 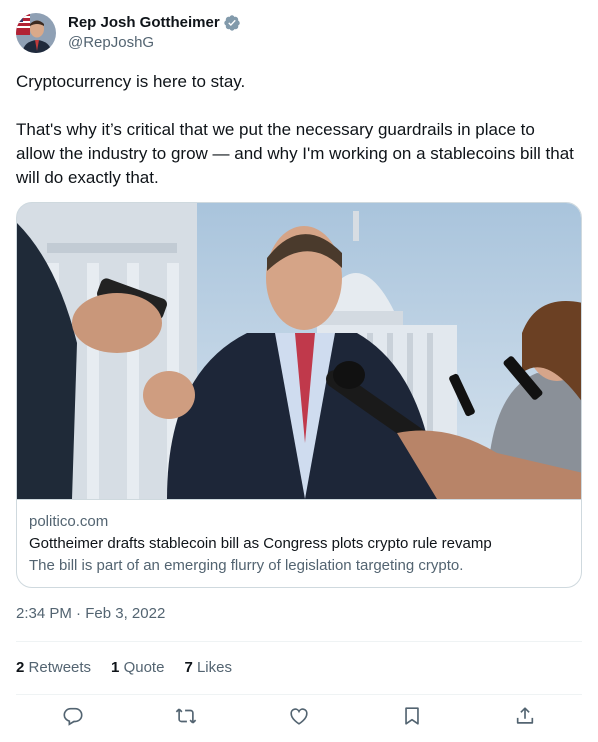 I want to click on reply-button, so click(x=73, y=716).